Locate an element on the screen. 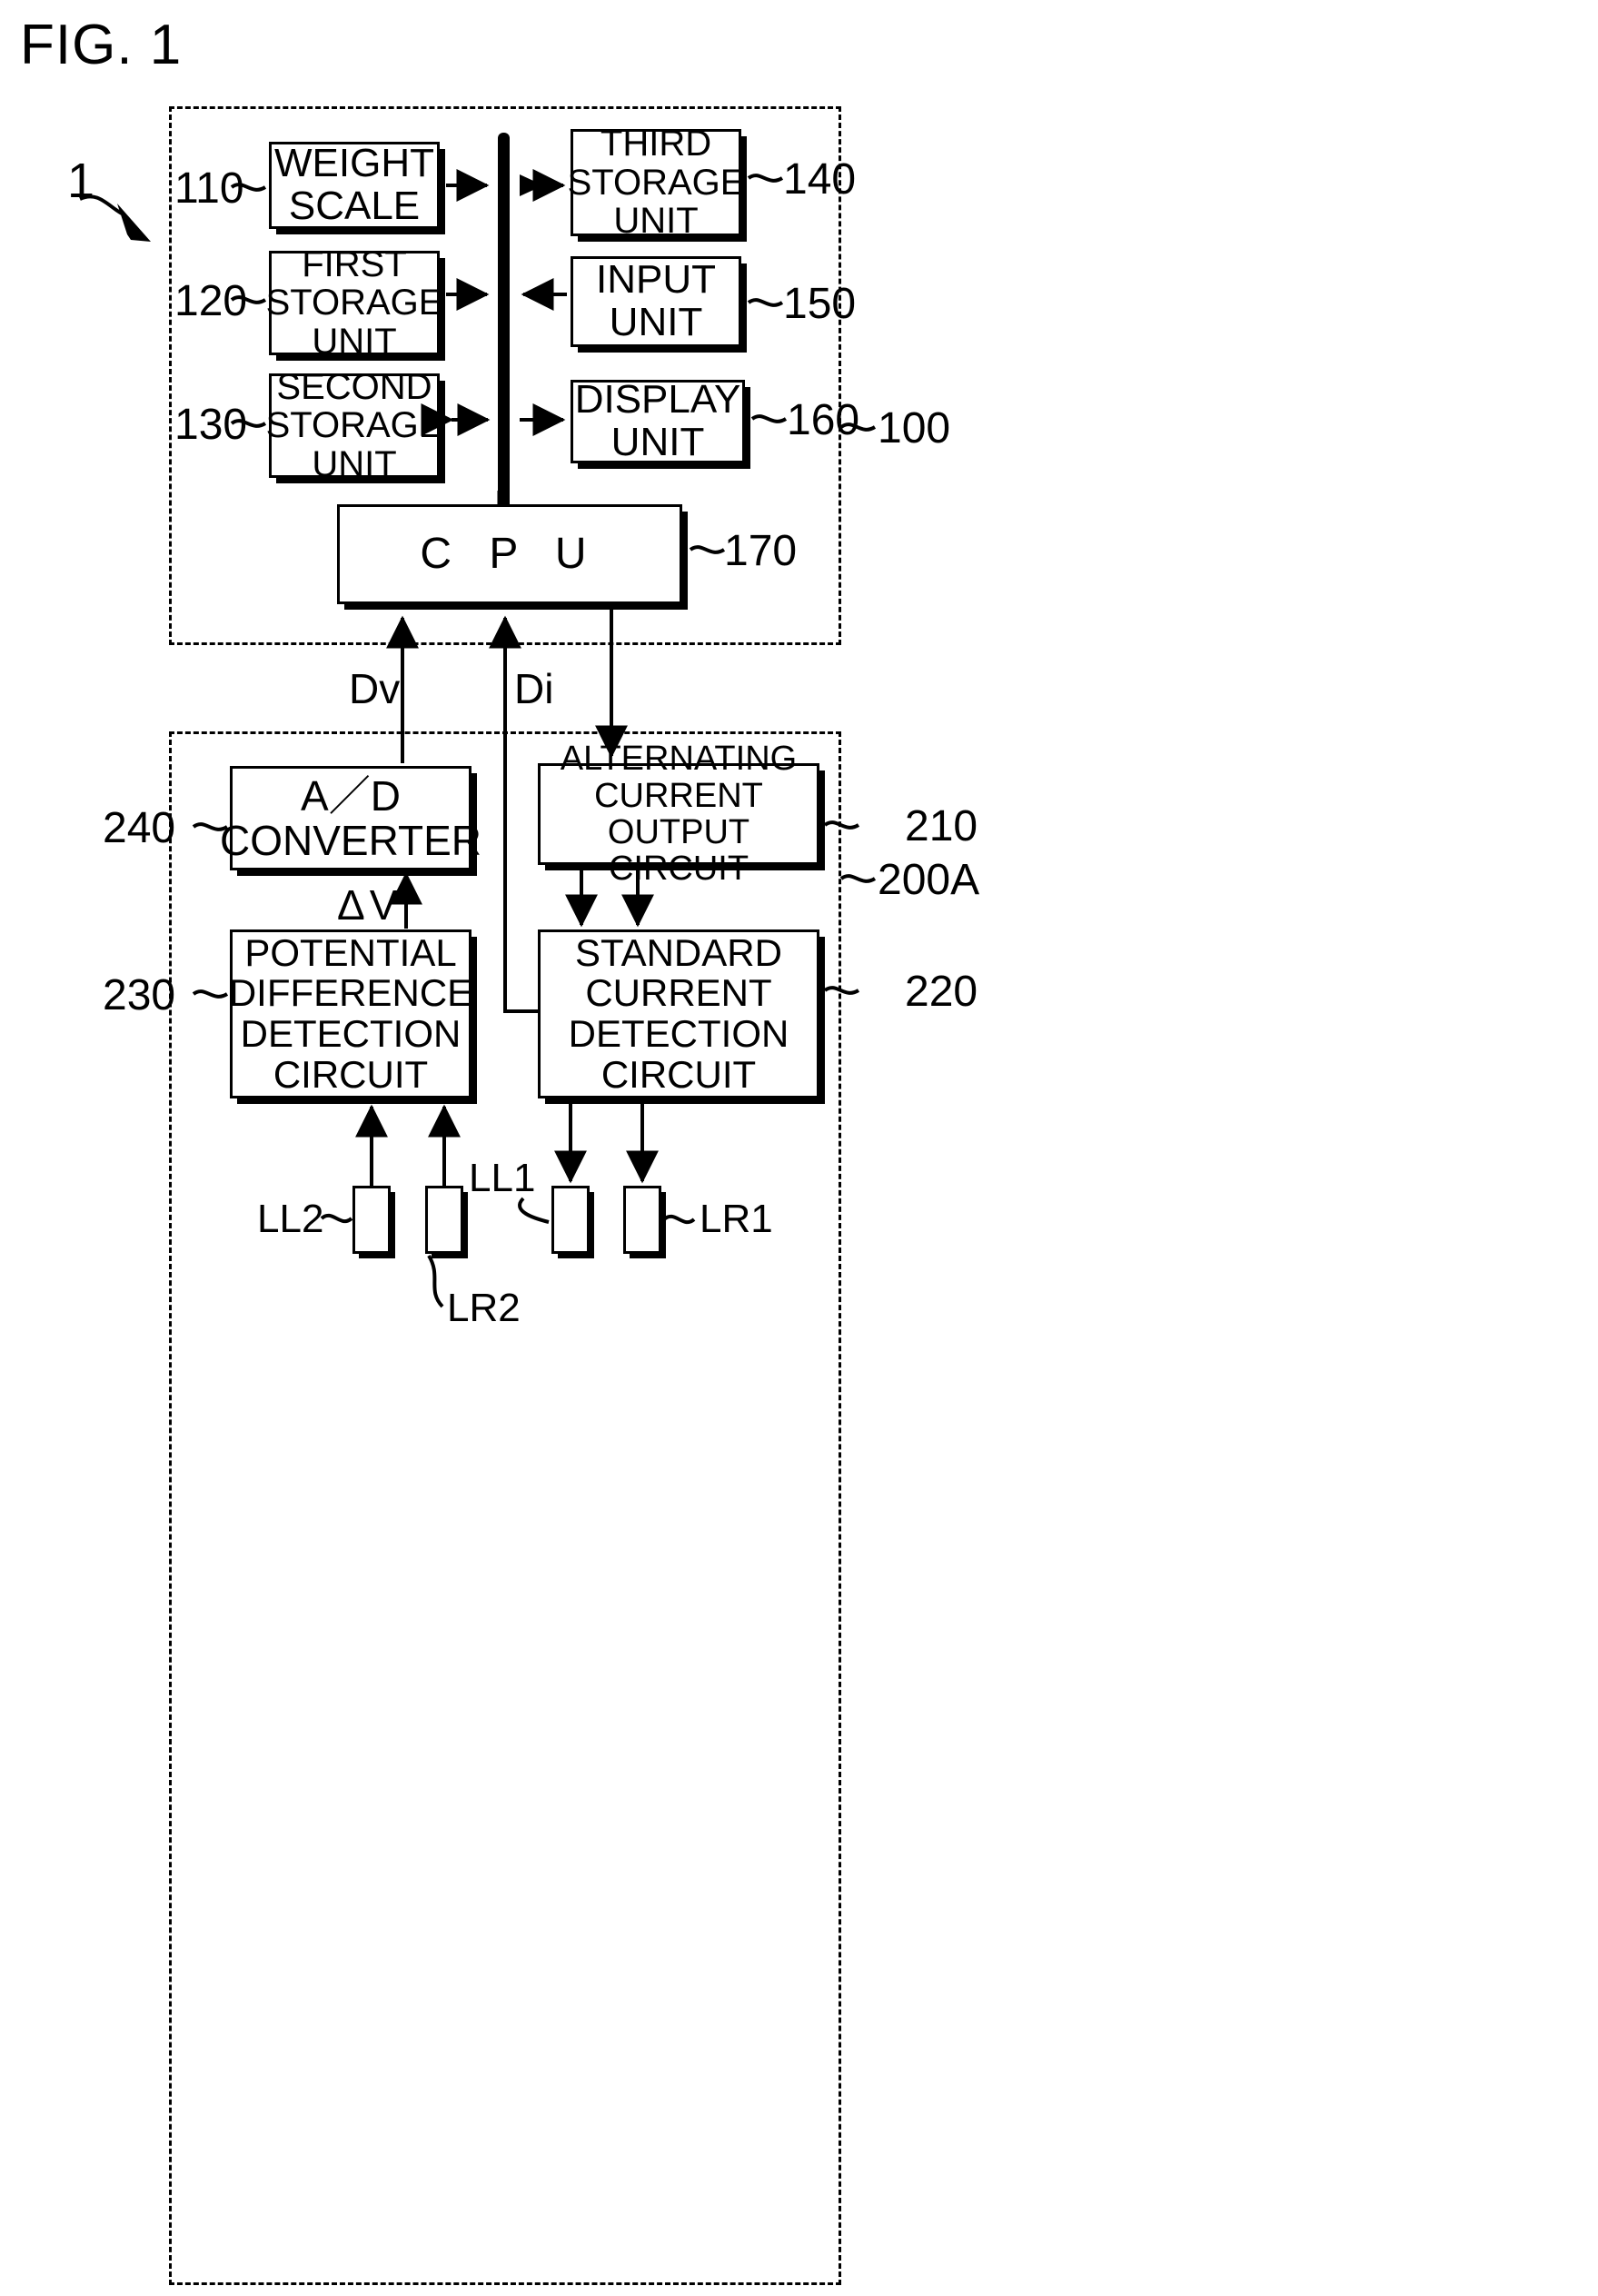 Image resolution: width=1598 pixels, height=2296 pixels. label-ll2: LL2 is located at coordinates (290, 1219).